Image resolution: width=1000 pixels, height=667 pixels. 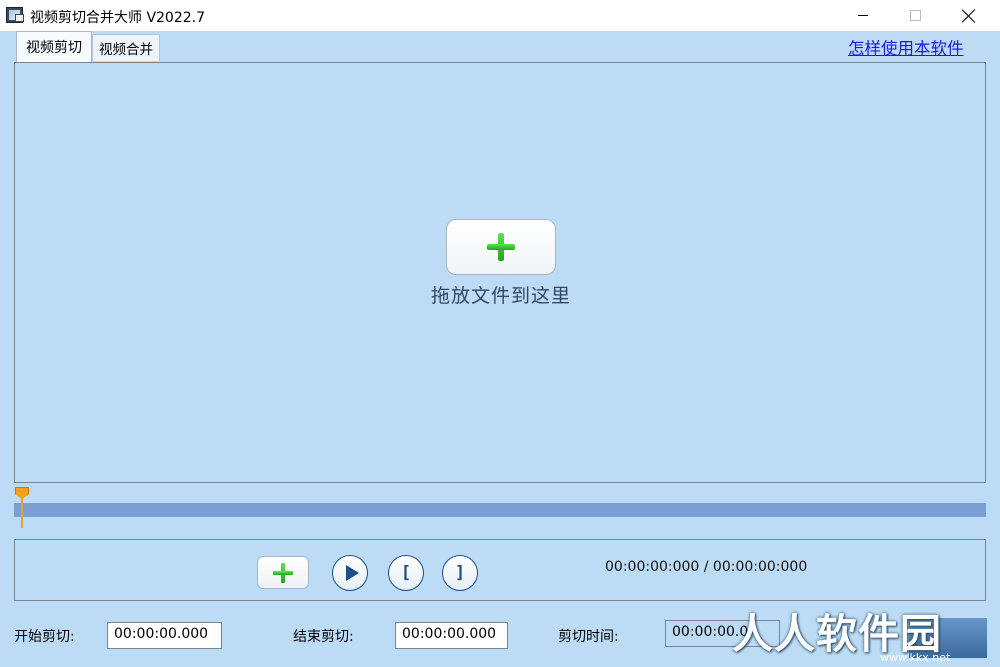 I want to click on time-display: 00:00:00:000 / 00:00:00:000, so click(x=706, y=567).